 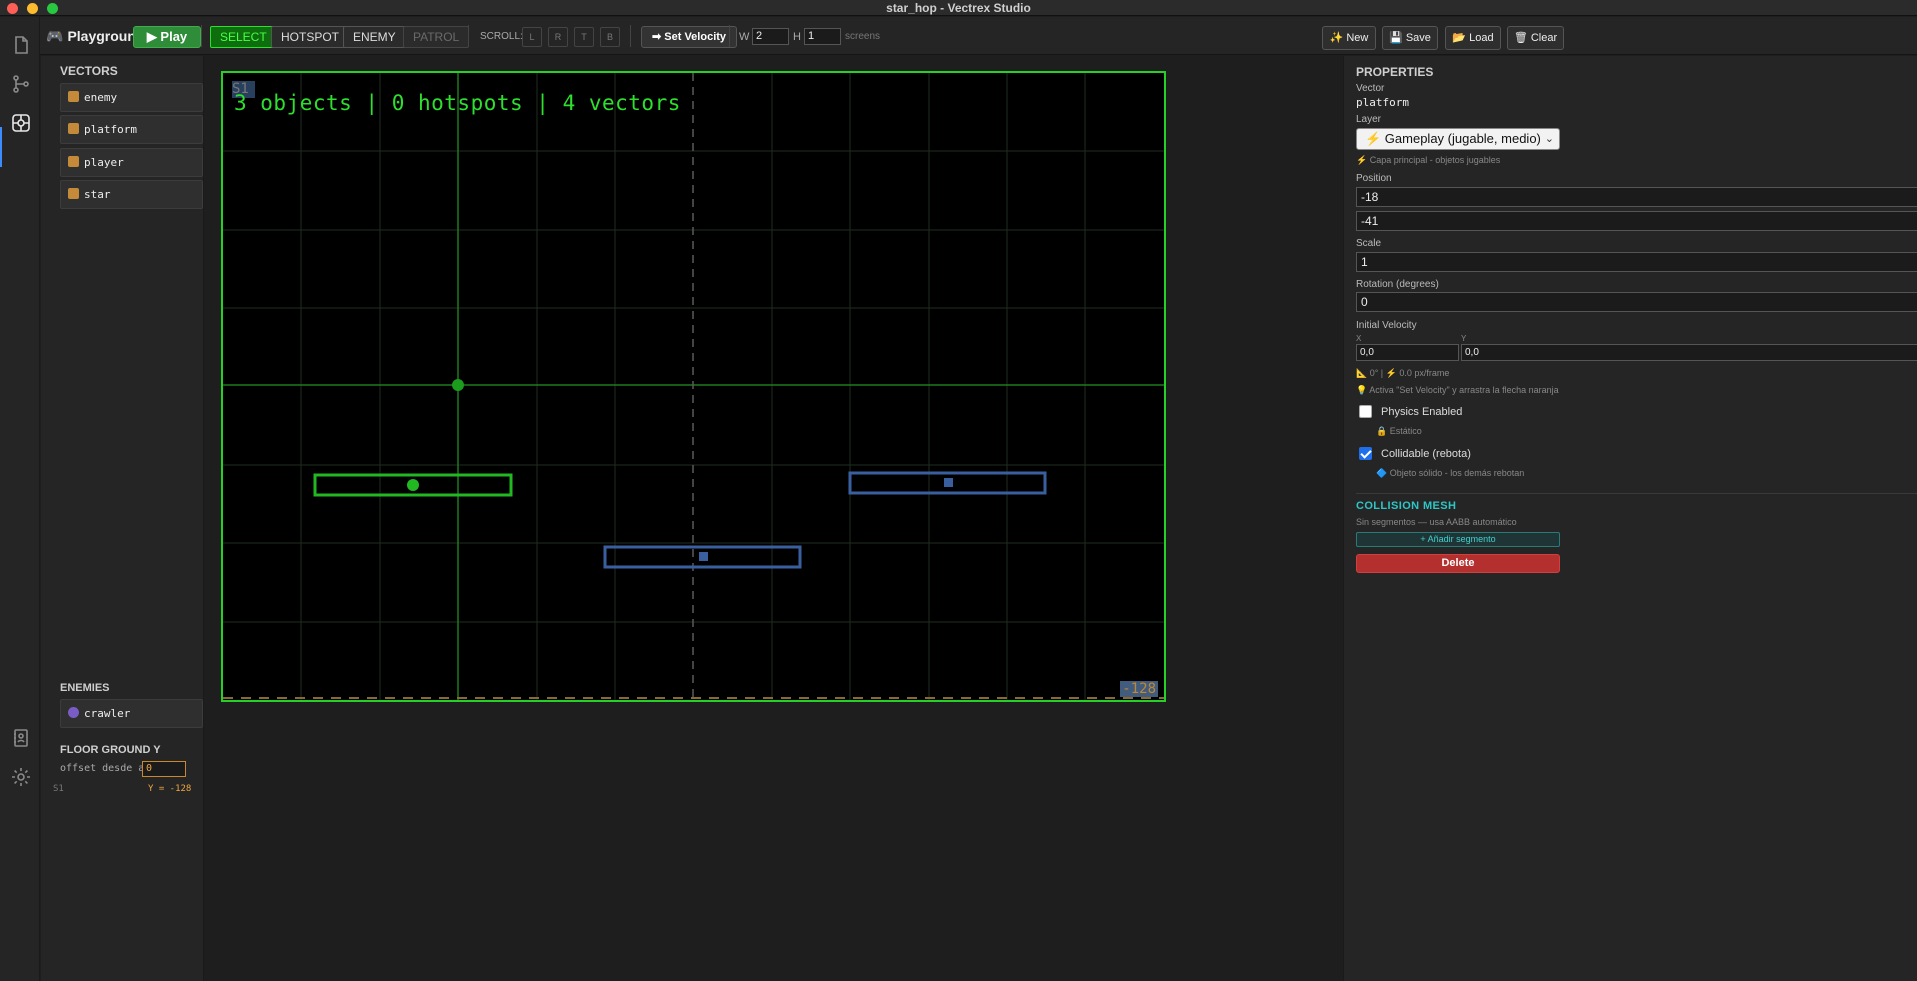 What do you see at coordinates (436, 37) in the screenshot?
I see `mode-patrol-button: PATROL` at bounding box center [436, 37].